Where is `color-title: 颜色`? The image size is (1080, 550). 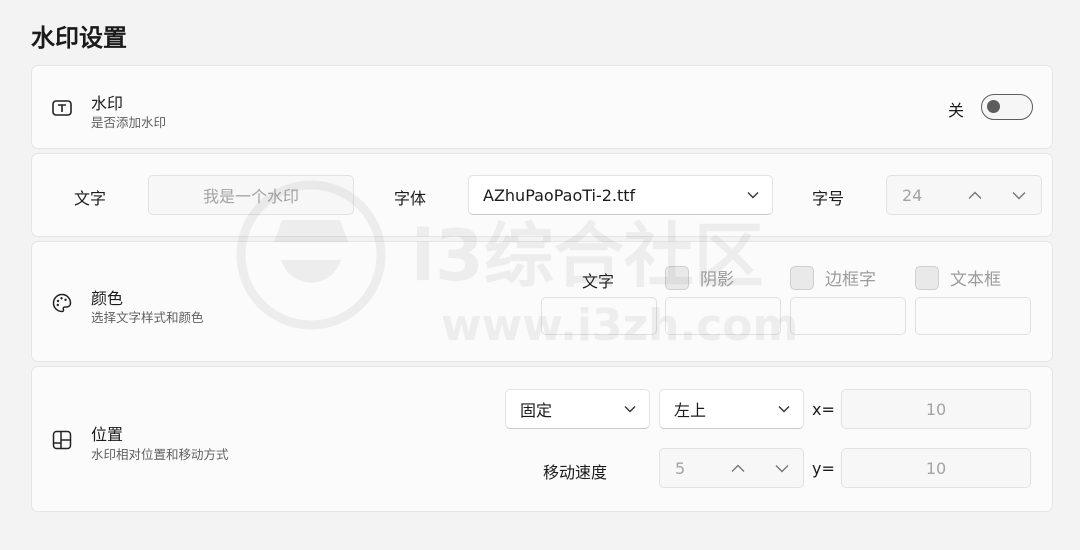
color-title: 颜色 is located at coordinates (107, 298).